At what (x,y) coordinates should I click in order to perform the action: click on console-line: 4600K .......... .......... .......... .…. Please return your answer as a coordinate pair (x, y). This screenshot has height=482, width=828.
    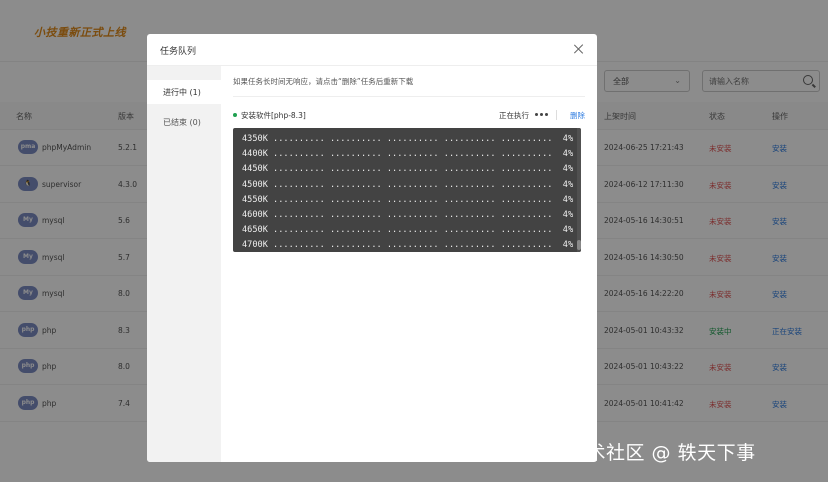
    Looking at the image, I should click on (408, 215).